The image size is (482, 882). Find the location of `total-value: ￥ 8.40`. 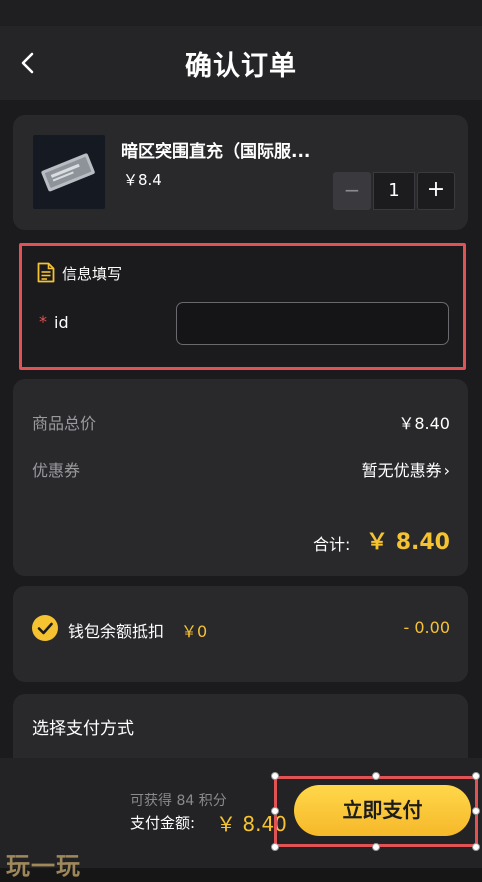

total-value: ￥ 8.40 is located at coordinates (408, 542).